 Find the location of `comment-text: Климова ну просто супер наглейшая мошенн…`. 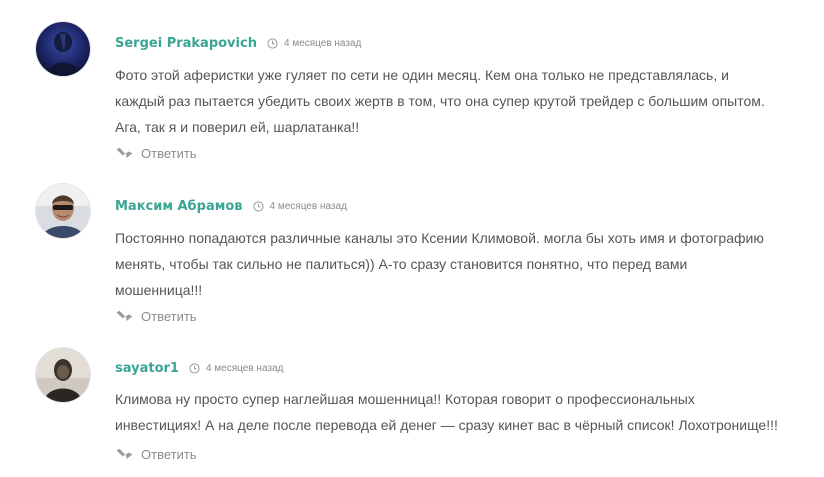

comment-text: Климова ну просто супер наглейшая мошенн… is located at coordinates (460, 412).